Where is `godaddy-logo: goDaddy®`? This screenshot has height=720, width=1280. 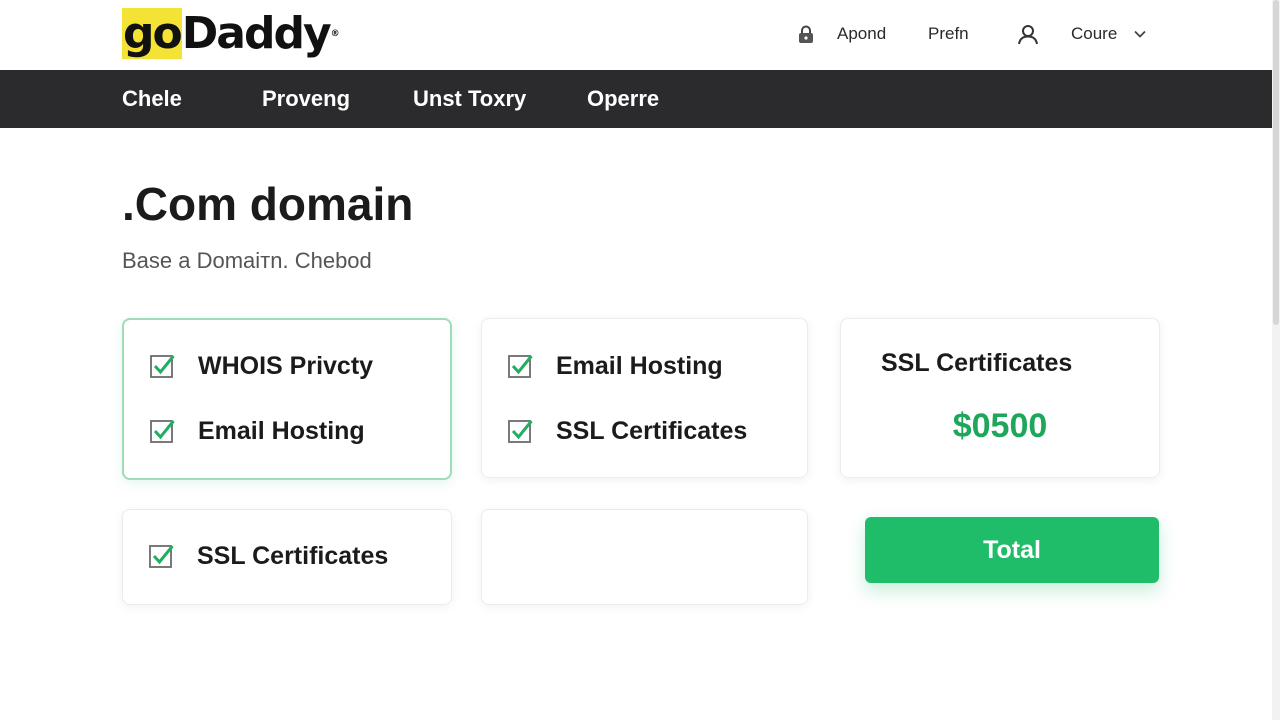
godaddy-logo: goDaddy® is located at coordinates (231, 34).